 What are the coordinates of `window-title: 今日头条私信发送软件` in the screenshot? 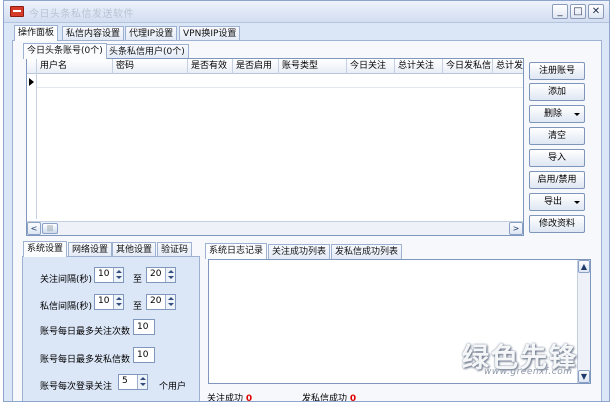 It's located at (81, 14).